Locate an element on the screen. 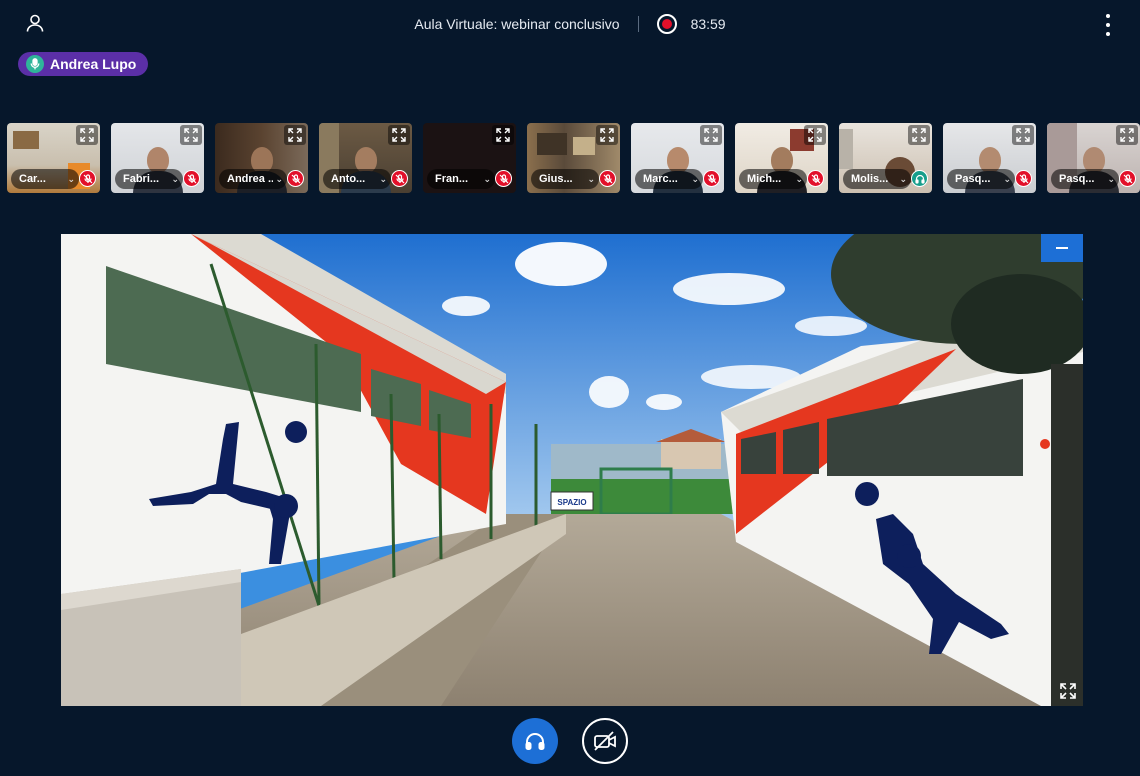 This screenshot has width=1140, height=776. participant-name-chip: Andrea ... ⌄ is located at coordinates (253, 179).